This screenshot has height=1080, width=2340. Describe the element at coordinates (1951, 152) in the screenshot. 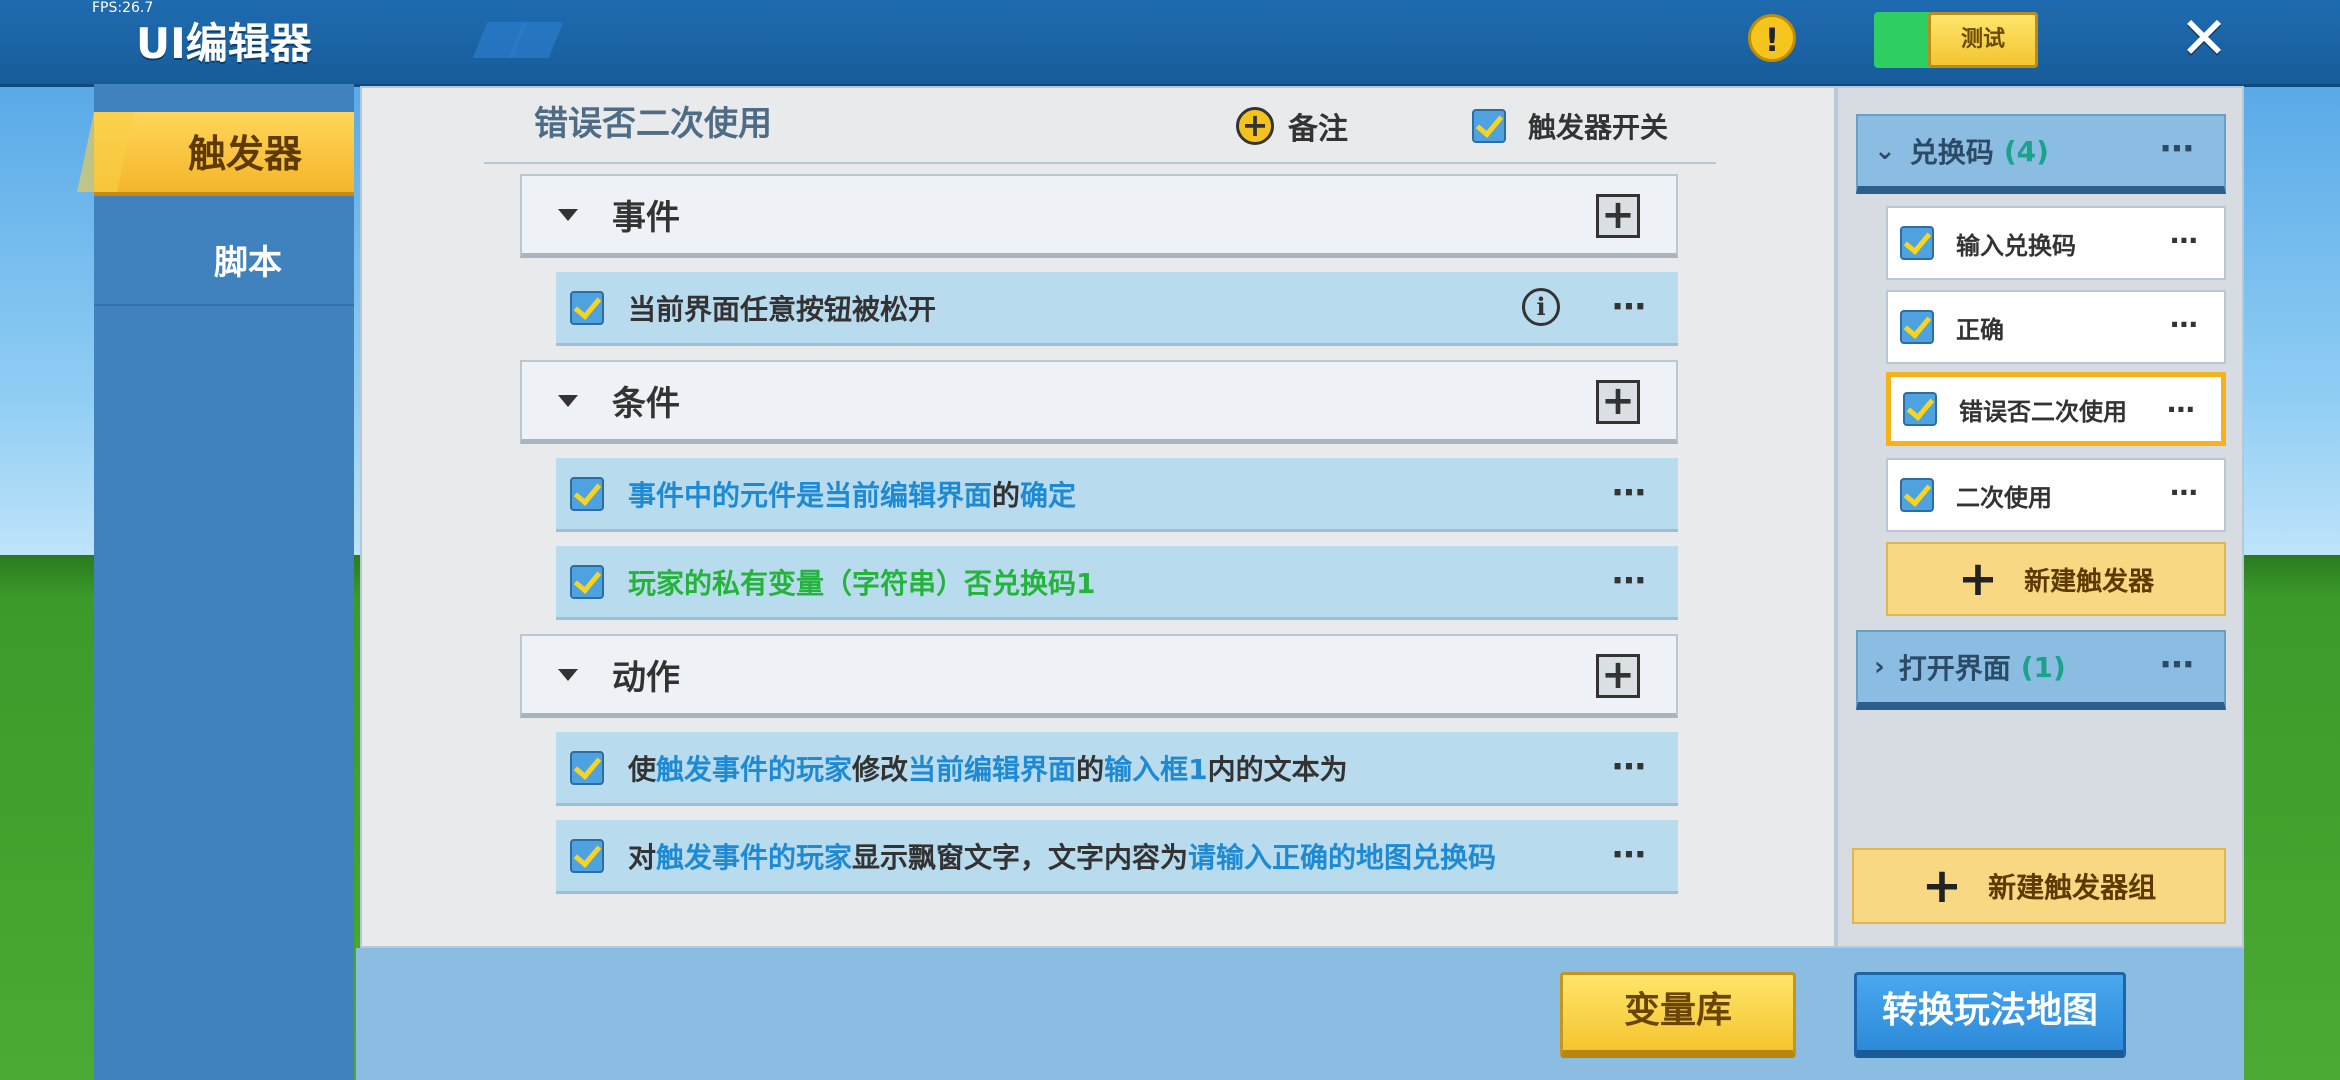

I see `group-name: 兑换码` at that location.